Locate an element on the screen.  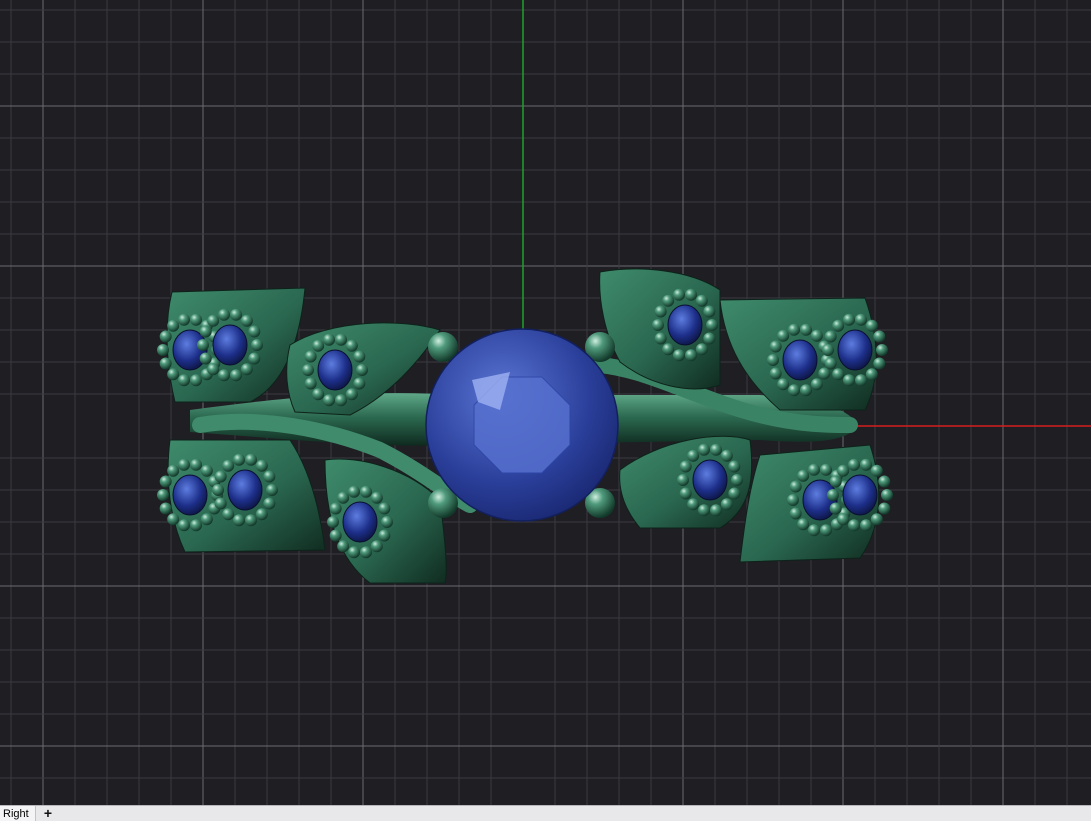
tab-right: Right is located at coordinates (18, 813).